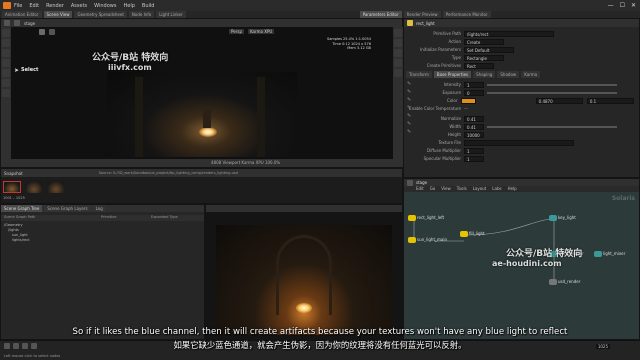  Describe the element at coordinates (611, 5) in the screenshot. I see `minimize-button: —` at that location.